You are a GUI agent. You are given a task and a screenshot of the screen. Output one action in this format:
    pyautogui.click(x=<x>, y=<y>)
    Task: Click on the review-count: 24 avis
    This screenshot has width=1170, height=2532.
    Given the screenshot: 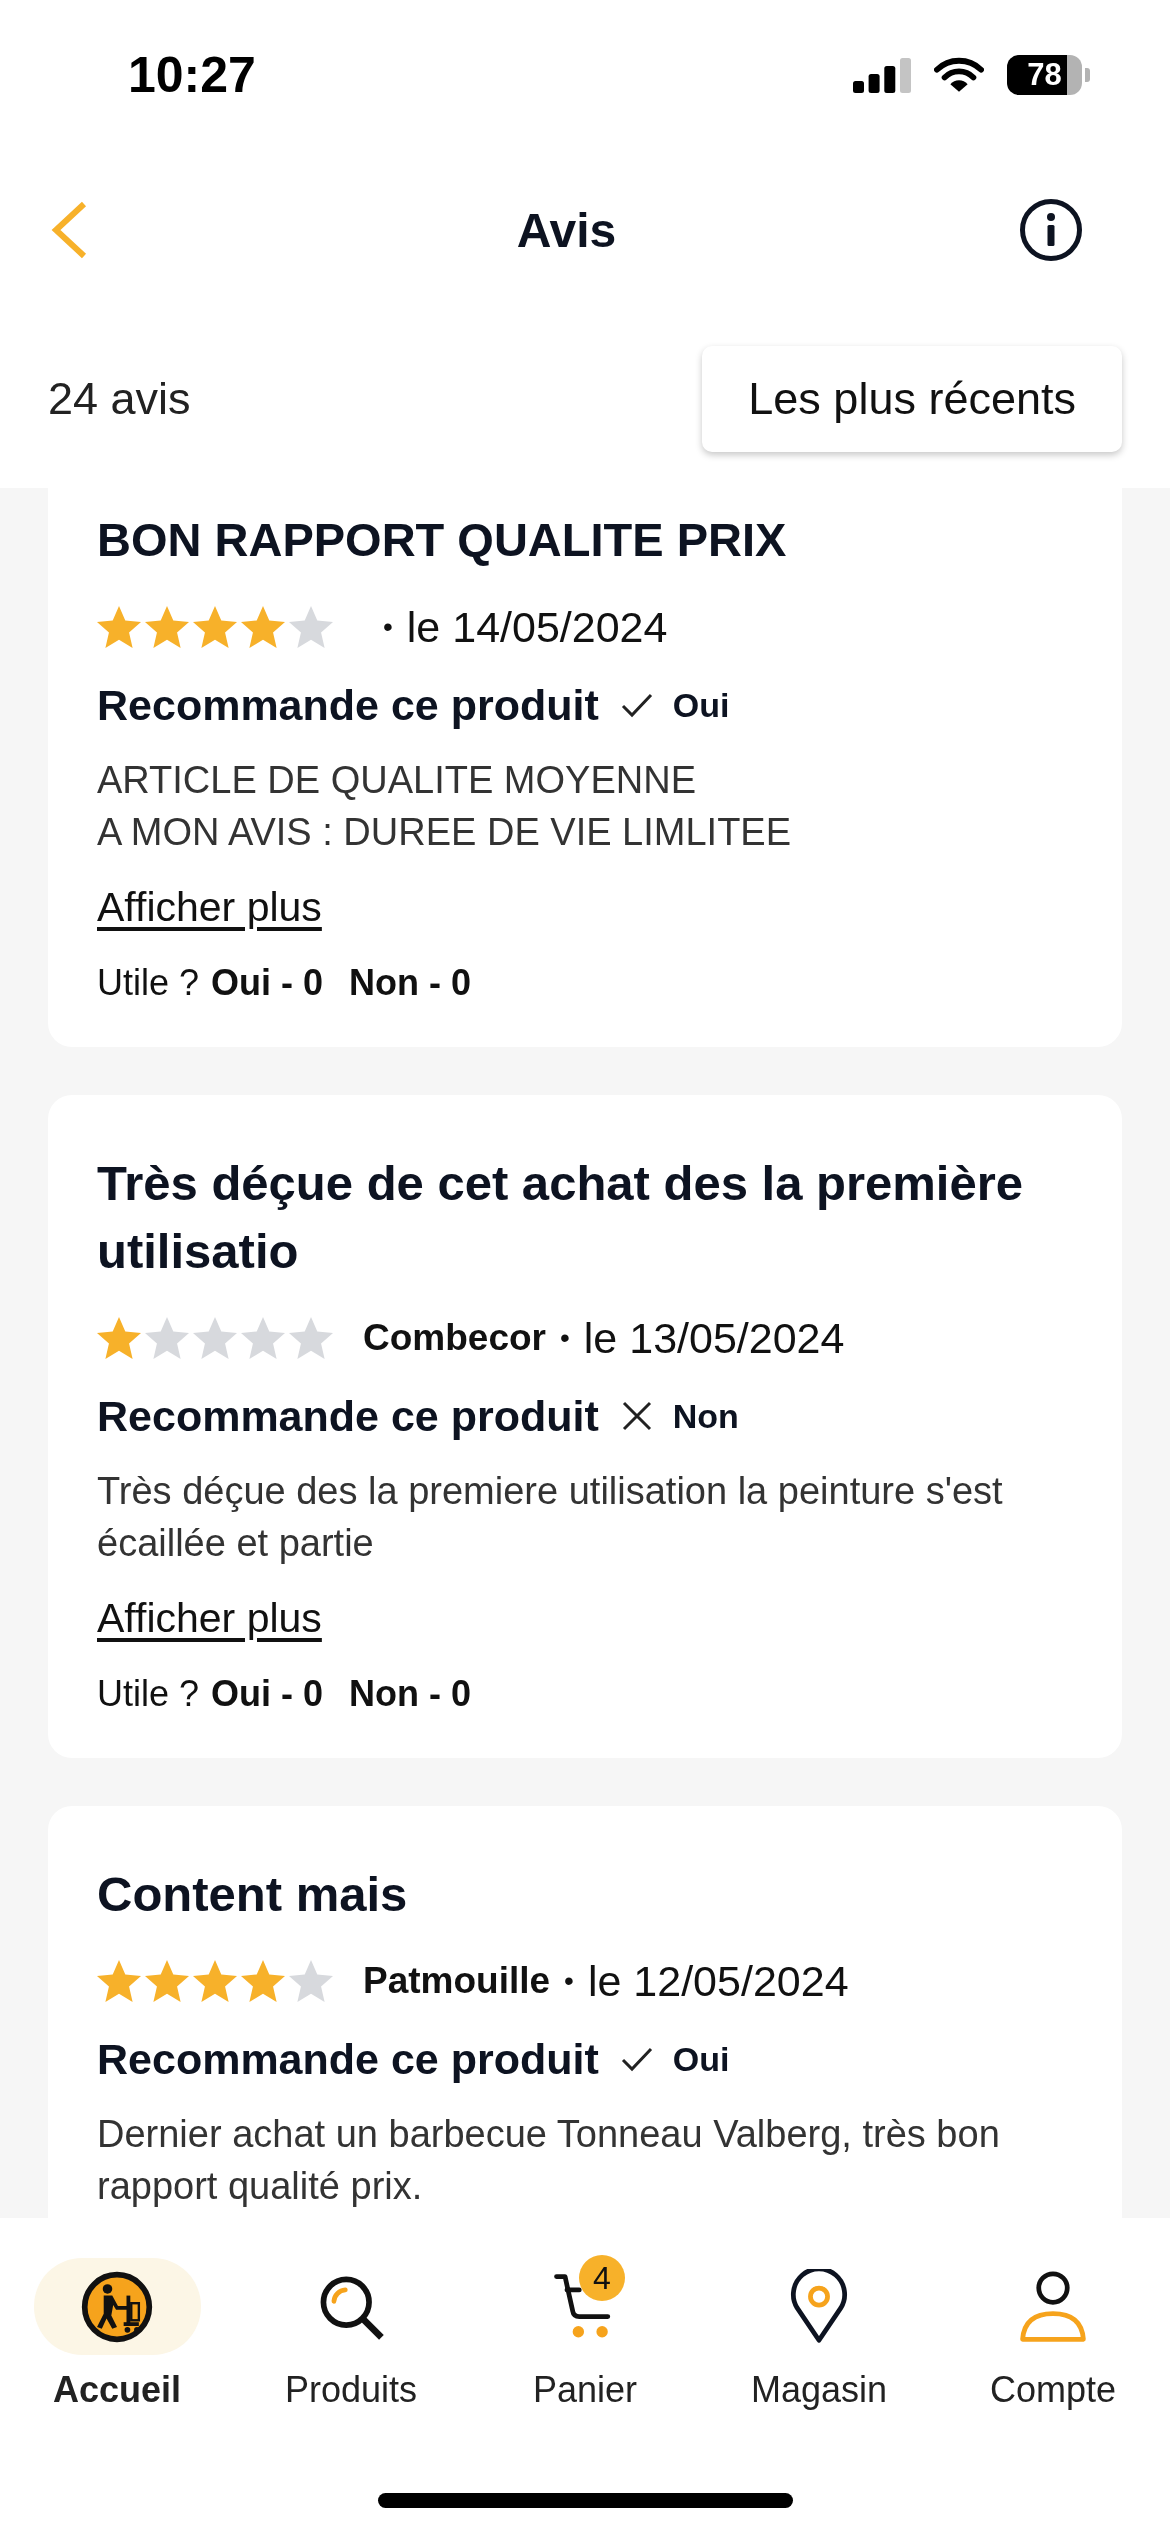 What is the action you would take?
    pyautogui.click(x=119, y=399)
    